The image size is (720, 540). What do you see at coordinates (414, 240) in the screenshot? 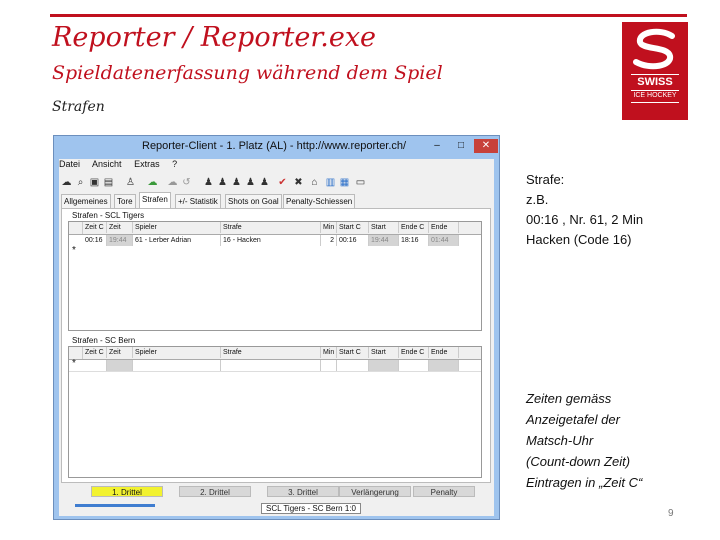
I see `cell-ende-c: 18:16` at bounding box center [414, 240].